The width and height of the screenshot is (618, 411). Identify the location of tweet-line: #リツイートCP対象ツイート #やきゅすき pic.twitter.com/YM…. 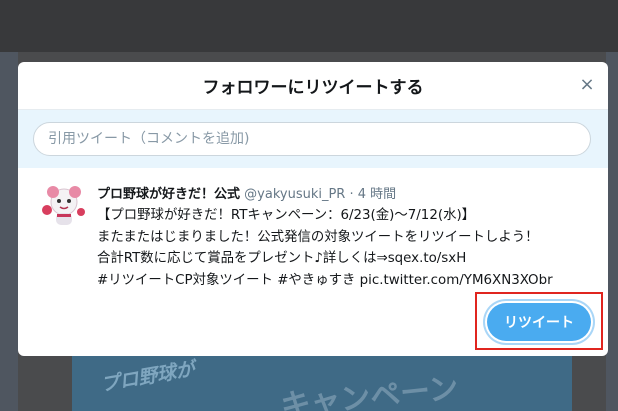
(325, 280).